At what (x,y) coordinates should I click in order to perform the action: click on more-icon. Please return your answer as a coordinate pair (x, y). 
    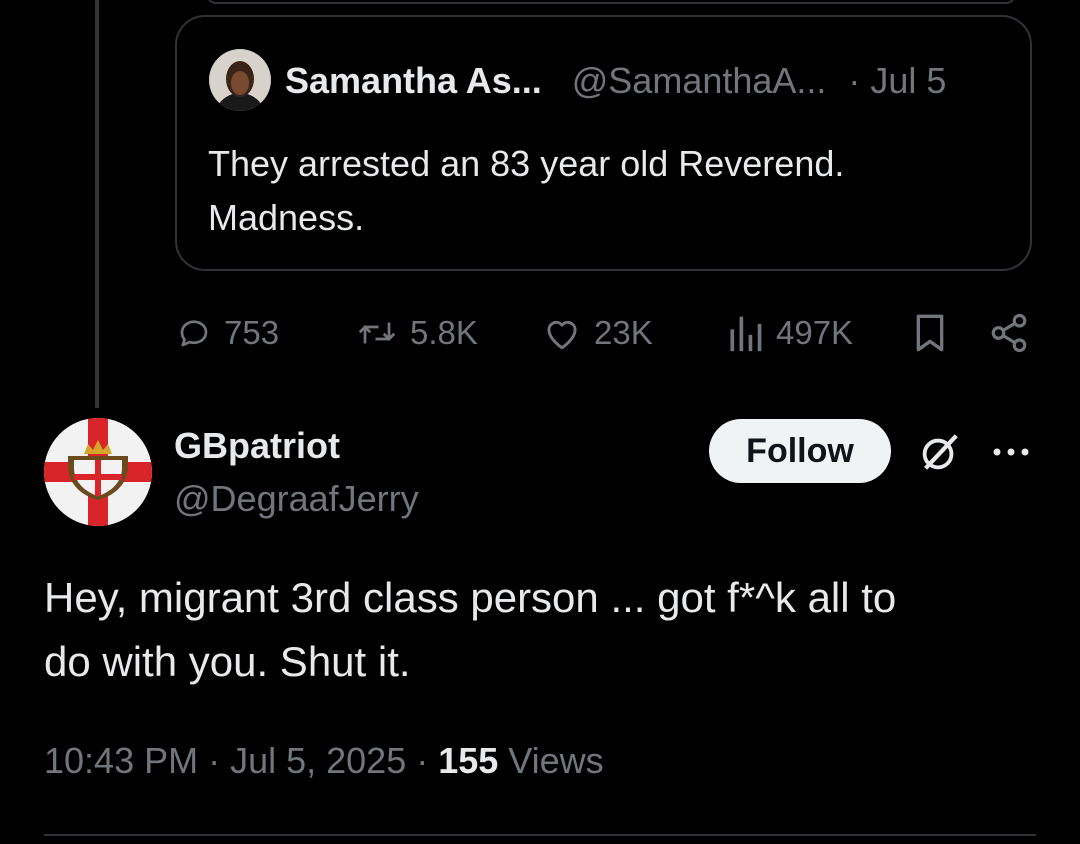
    Looking at the image, I should click on (1011, 454).